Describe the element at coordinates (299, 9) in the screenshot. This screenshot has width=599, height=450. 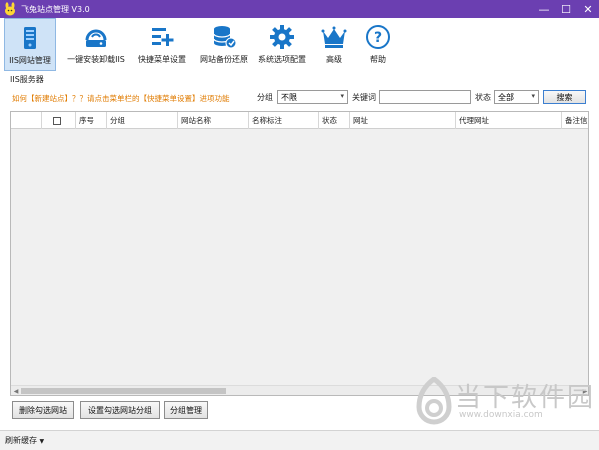
I see `title-bar: 飞兔站点管理 V3.0 — ☐ ✕` at that location.